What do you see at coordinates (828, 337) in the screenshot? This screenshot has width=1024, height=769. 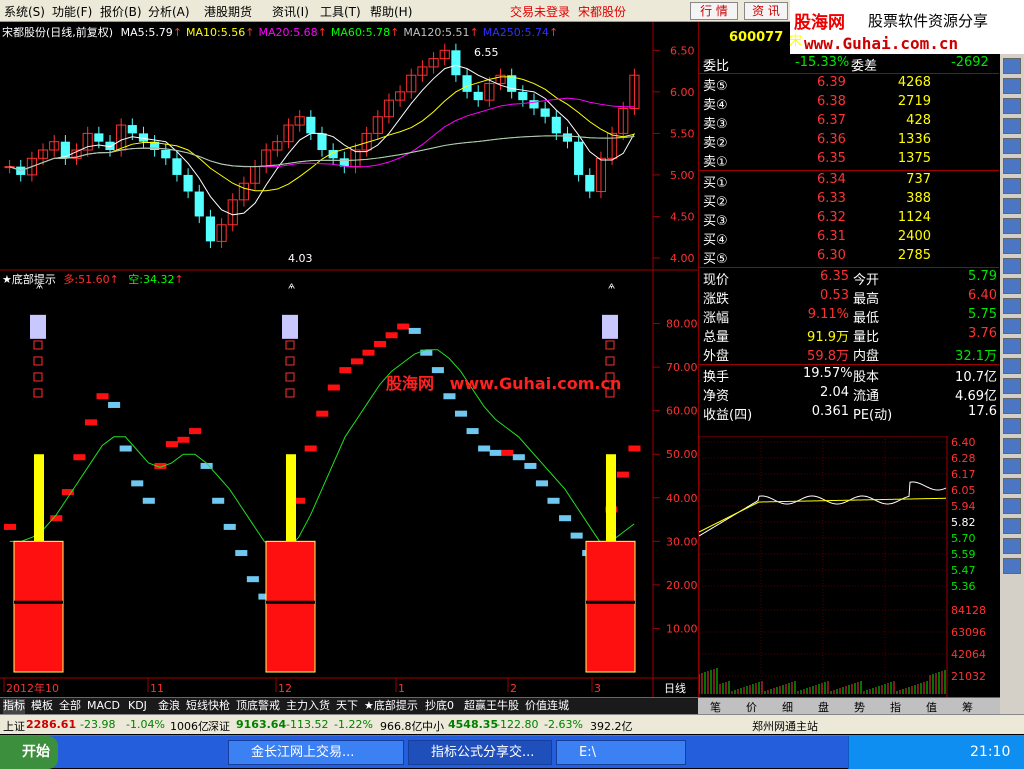 I see `stat-value: 91.9万` at bounding box center [828, 337].